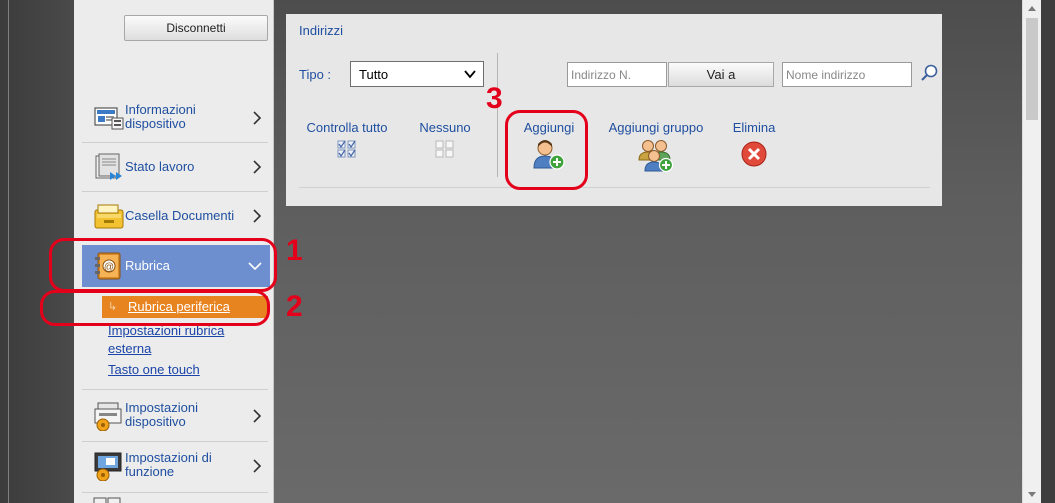 The width and height of the screenshot is (1055, 503). I want to click on annotation-step2-number: 2, so click(294, 306).